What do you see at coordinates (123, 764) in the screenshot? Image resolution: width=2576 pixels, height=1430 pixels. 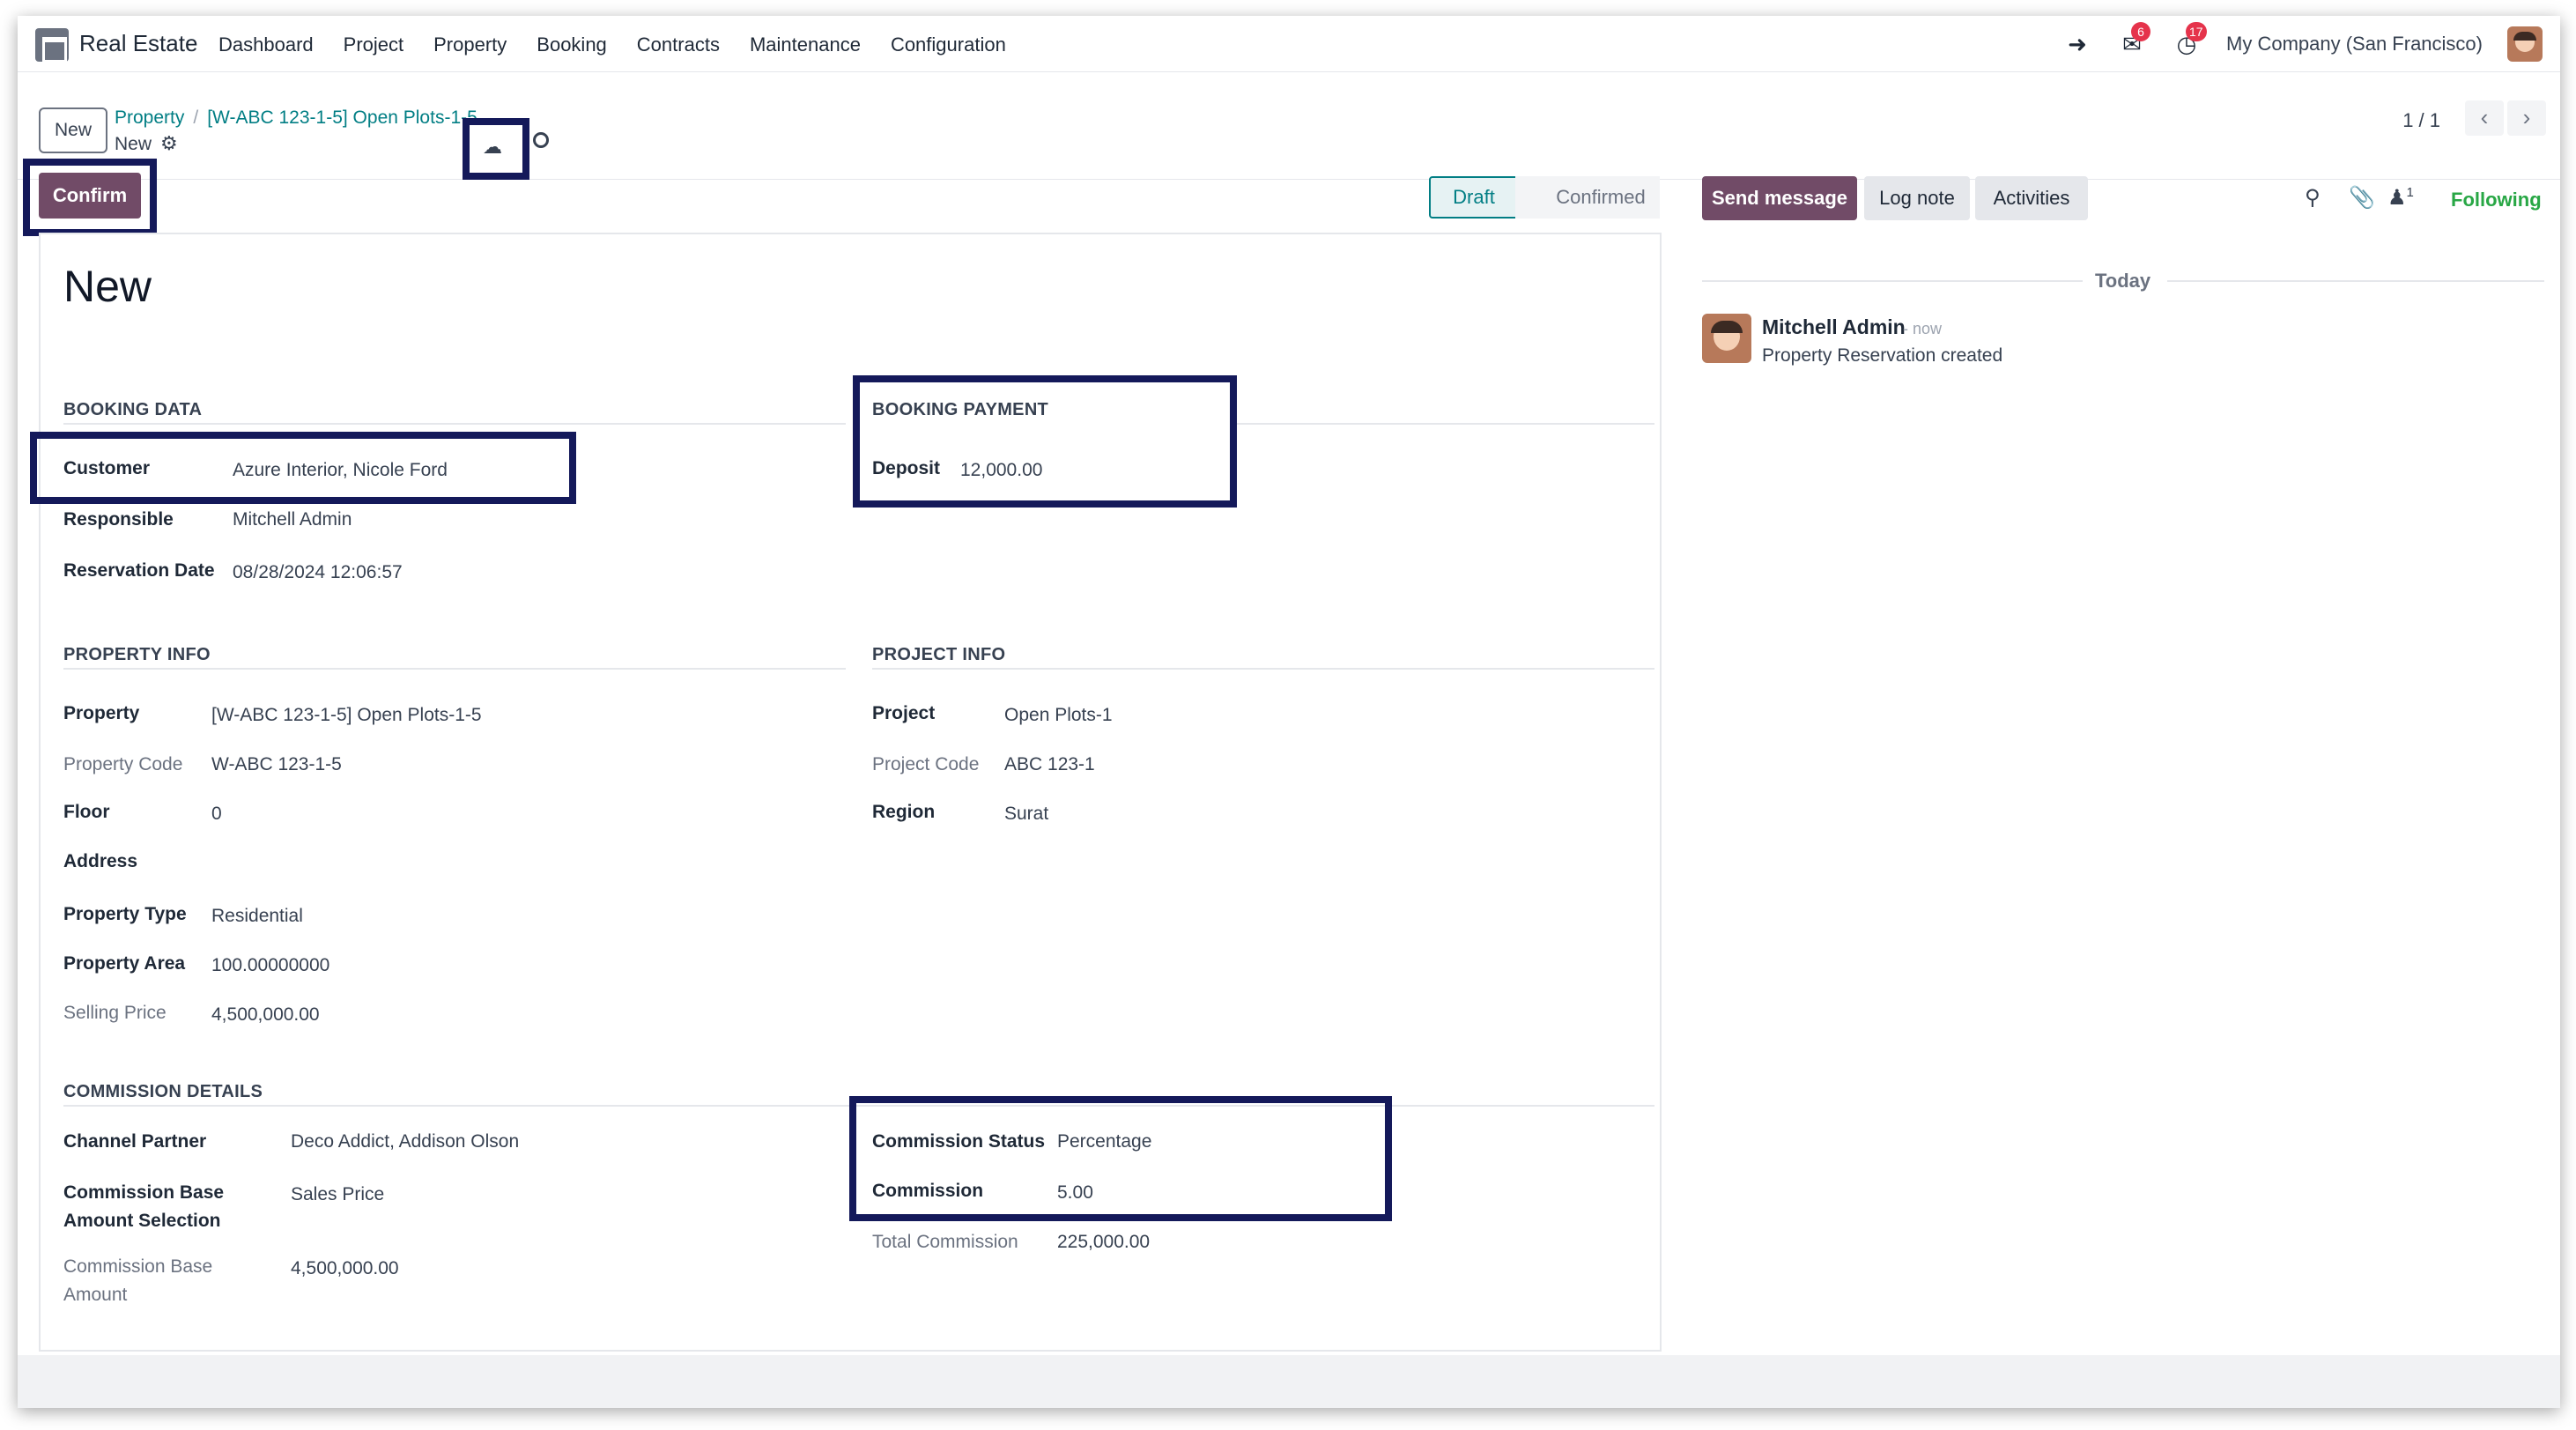 I see `property-code-label: Property Code` at bounding box center [123, 764].